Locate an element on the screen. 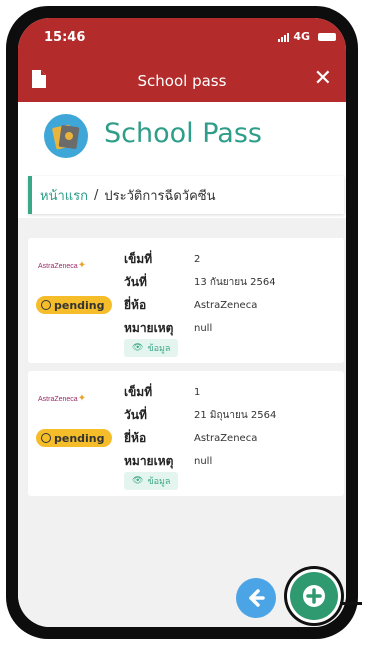 This screenshot has width=376, height=647. school-pass-logo-icon is located at coordinates (66, 136).